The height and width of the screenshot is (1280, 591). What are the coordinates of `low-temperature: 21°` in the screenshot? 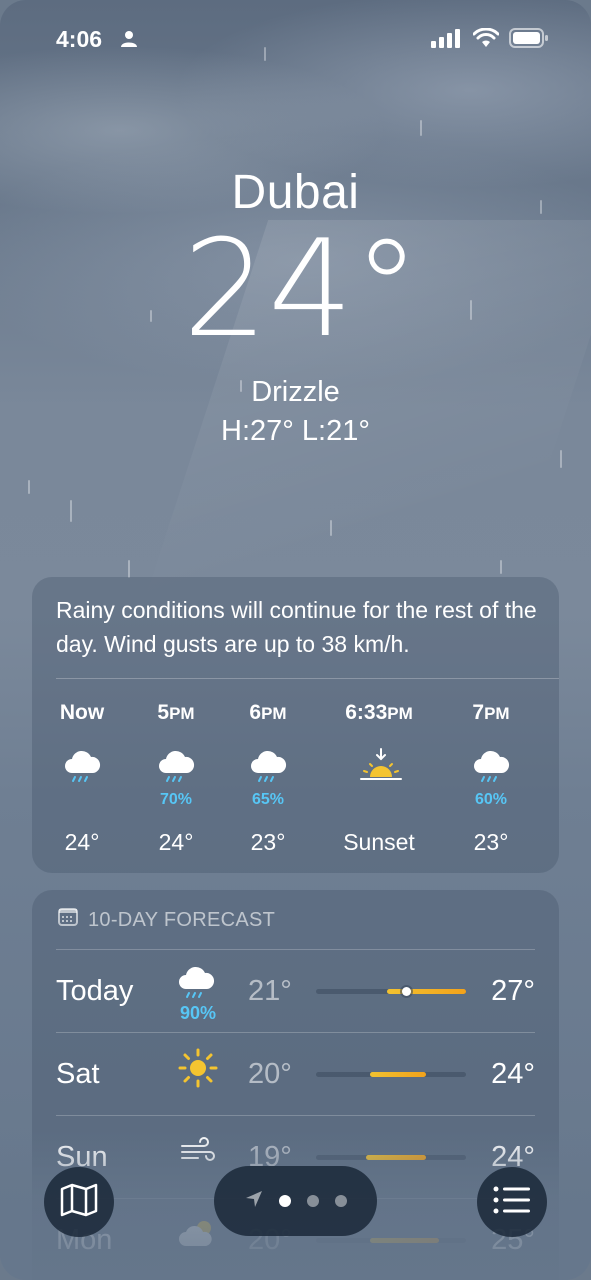 It's located at (270, 991).